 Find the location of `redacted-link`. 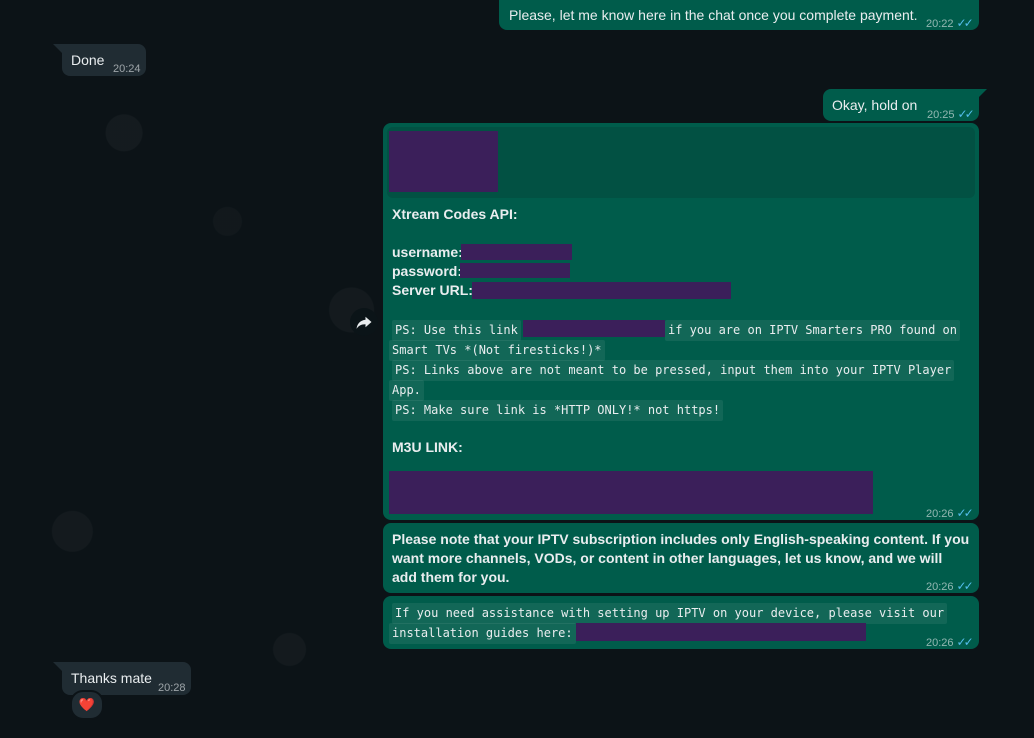

redacted-link is located at coordinates (594, 328).